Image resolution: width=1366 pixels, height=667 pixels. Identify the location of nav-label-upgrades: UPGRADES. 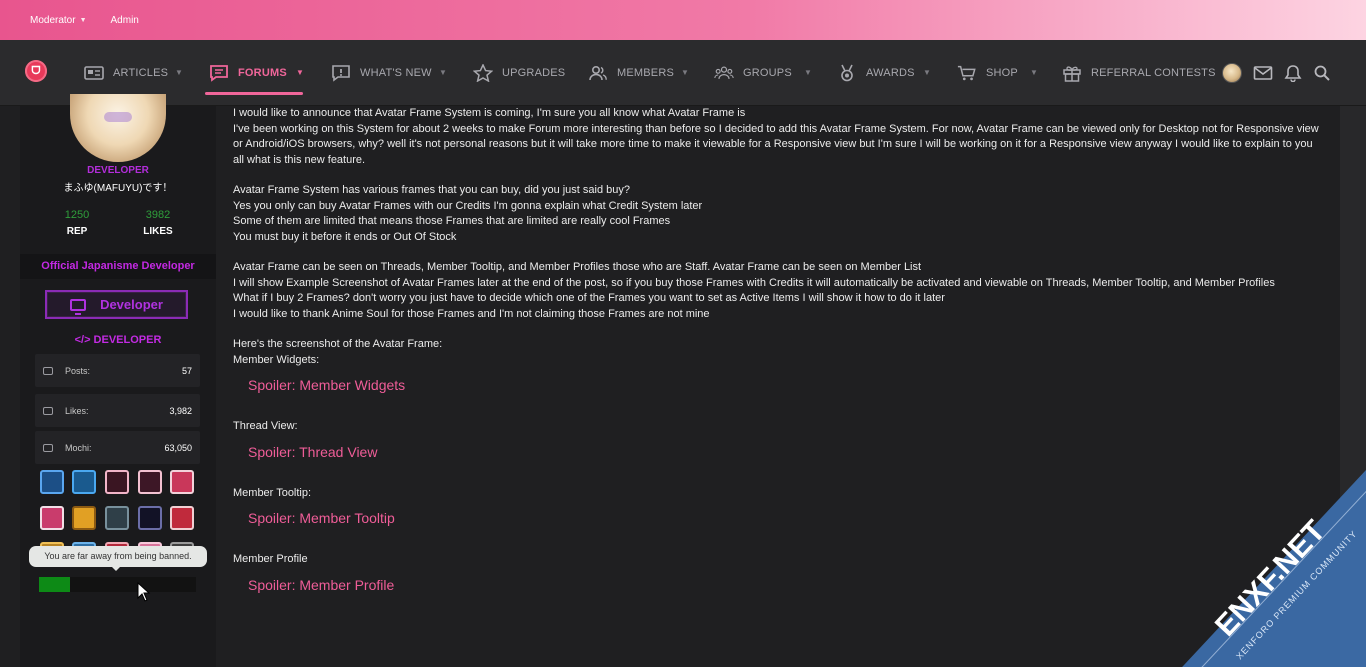
(534, 73).